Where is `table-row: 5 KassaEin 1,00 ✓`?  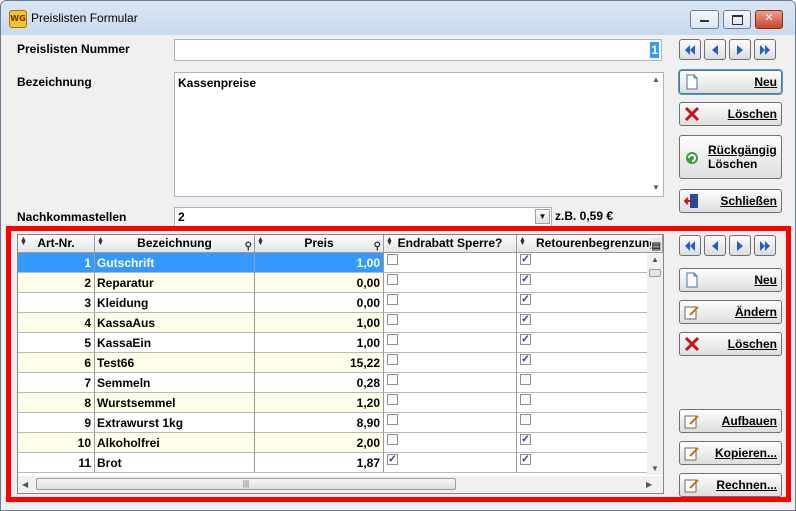 table-row: 5 KassaEin 1,00 ✓ is located at coordinates (333, 343).